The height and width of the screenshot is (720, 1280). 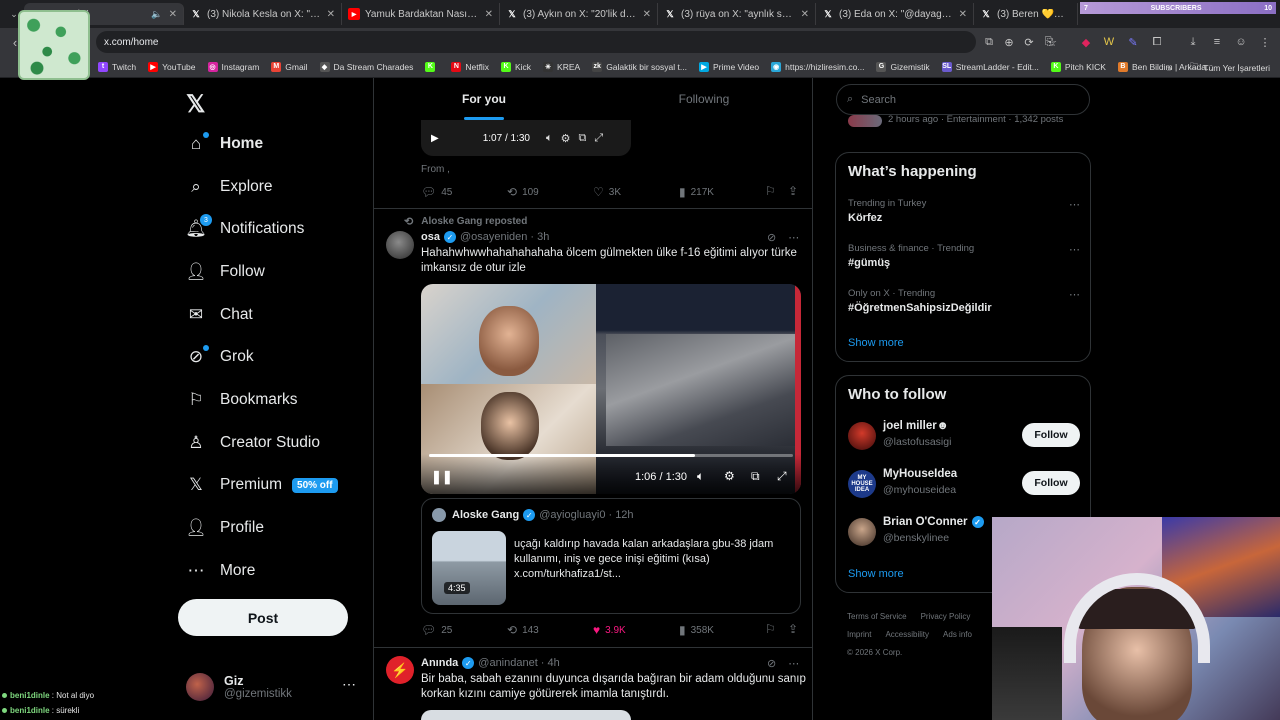 What do you see at coordinates (793, 191) in the screenshot?
I see `share-post-icon: ⇪` at bounding box center [793, 191].